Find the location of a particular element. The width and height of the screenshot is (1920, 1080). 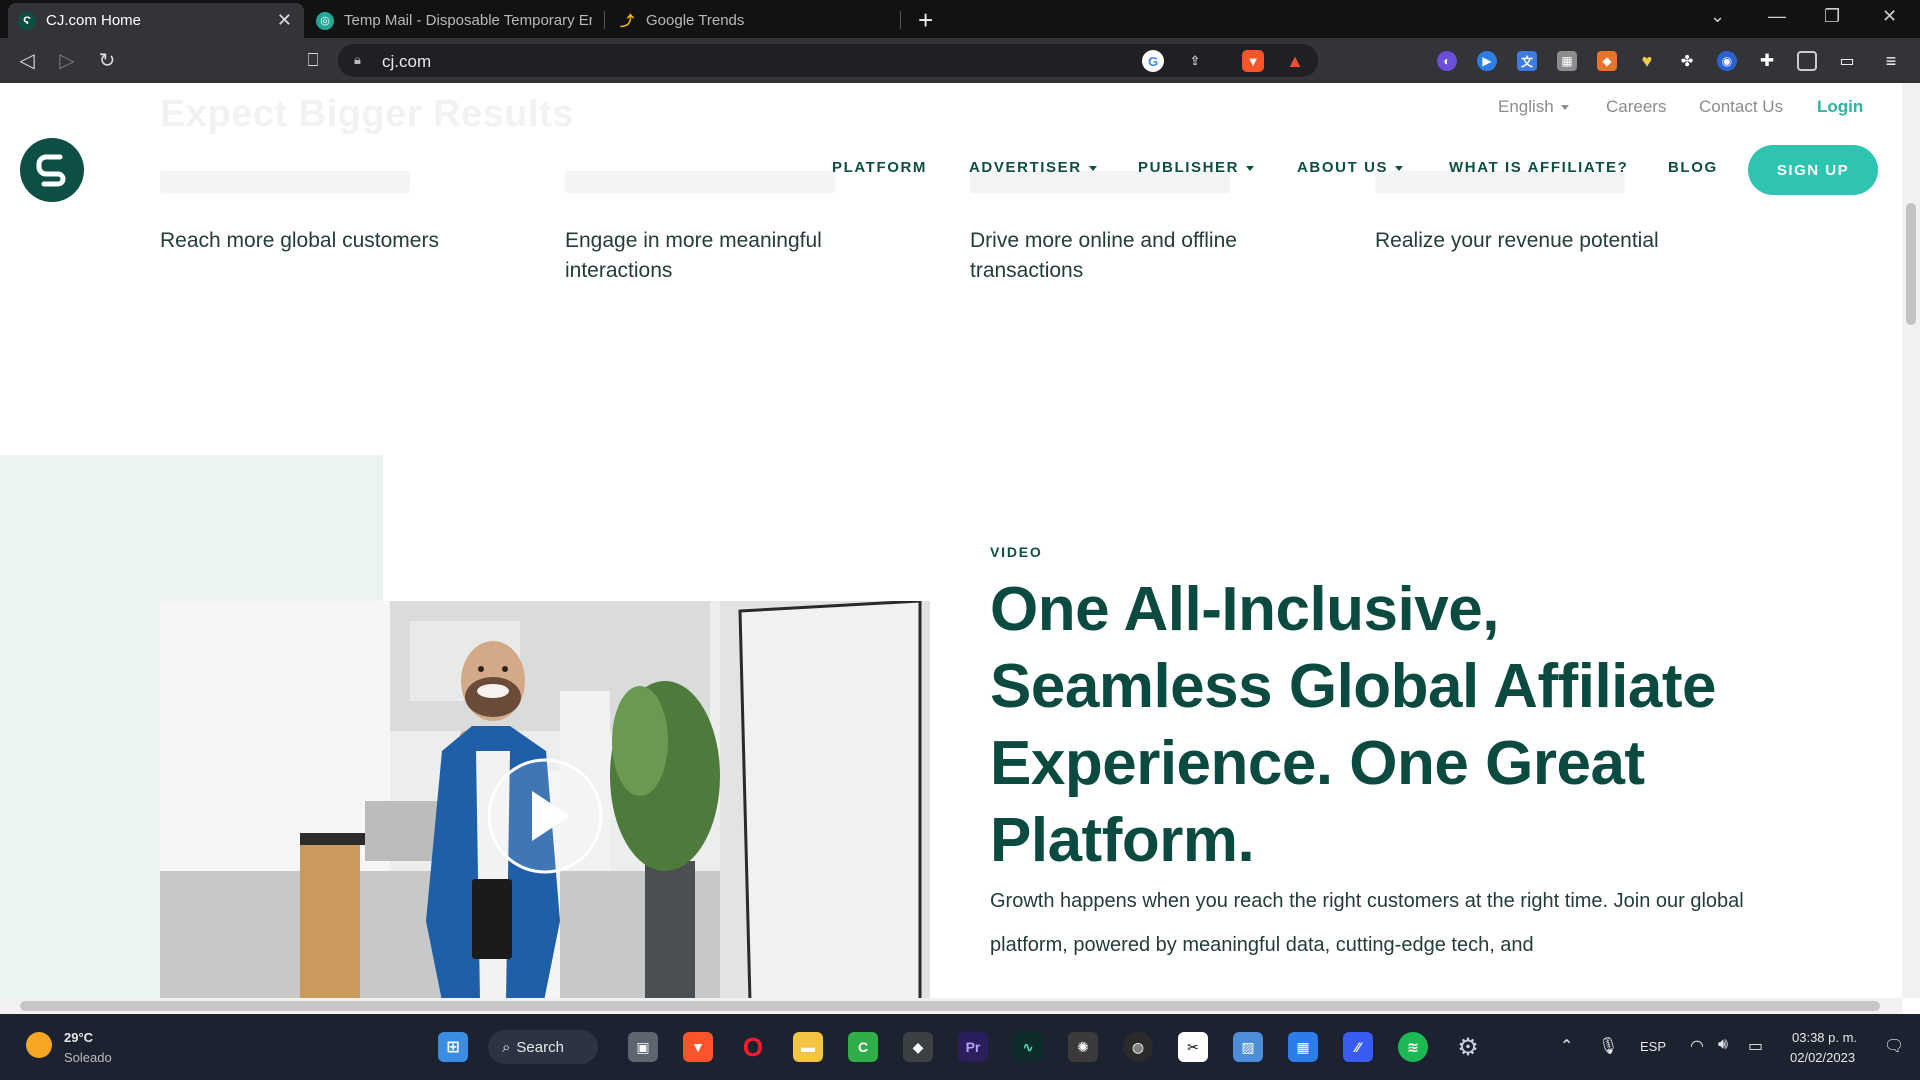

premiere-pro-icon: Pr is located at coordinates (973, 1047).